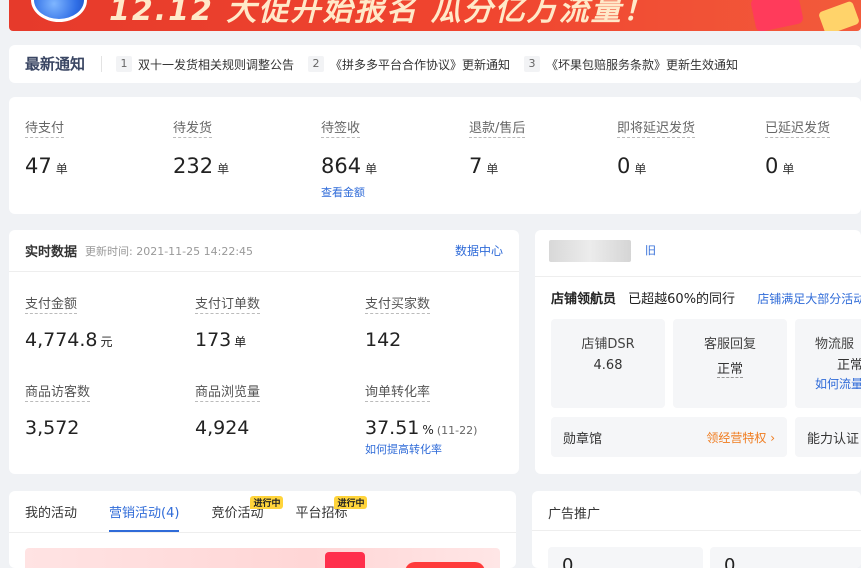 This screenshot has width=861, height=568. Describe the element at coordinates (382, 14) in the screenshot. I see `banner-text: 12.12 大促开始报名 瓜分亿万流量！` at that location.